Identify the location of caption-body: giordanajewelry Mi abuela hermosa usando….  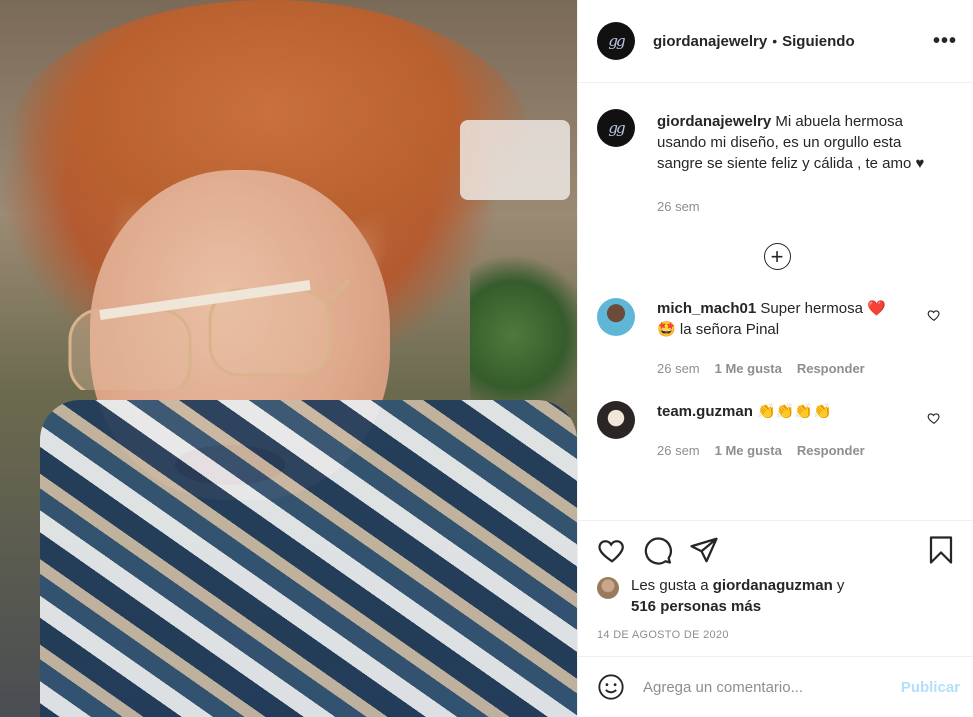
(802, 164).